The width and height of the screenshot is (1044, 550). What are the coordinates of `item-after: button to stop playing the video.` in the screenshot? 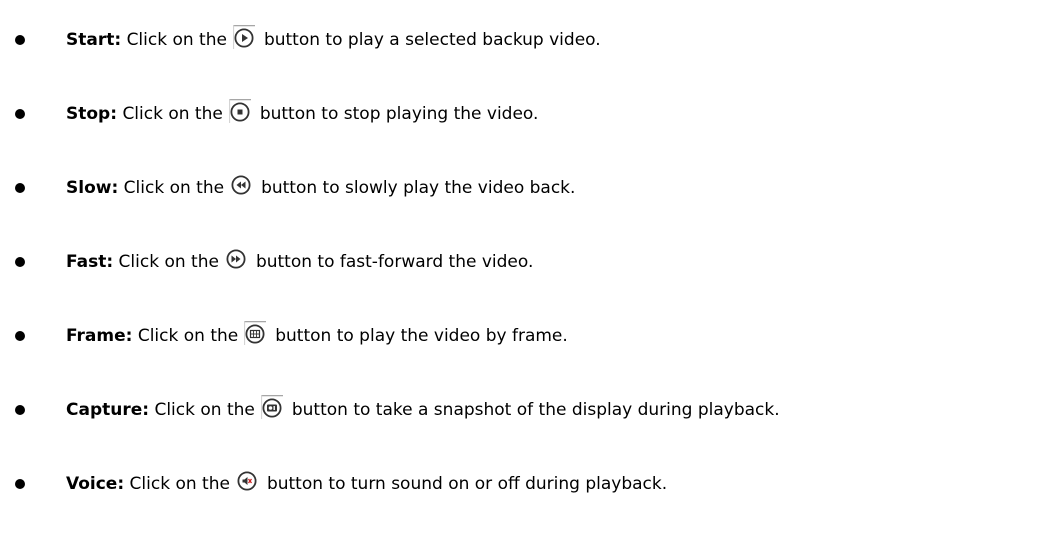 It's located at (399, 114).